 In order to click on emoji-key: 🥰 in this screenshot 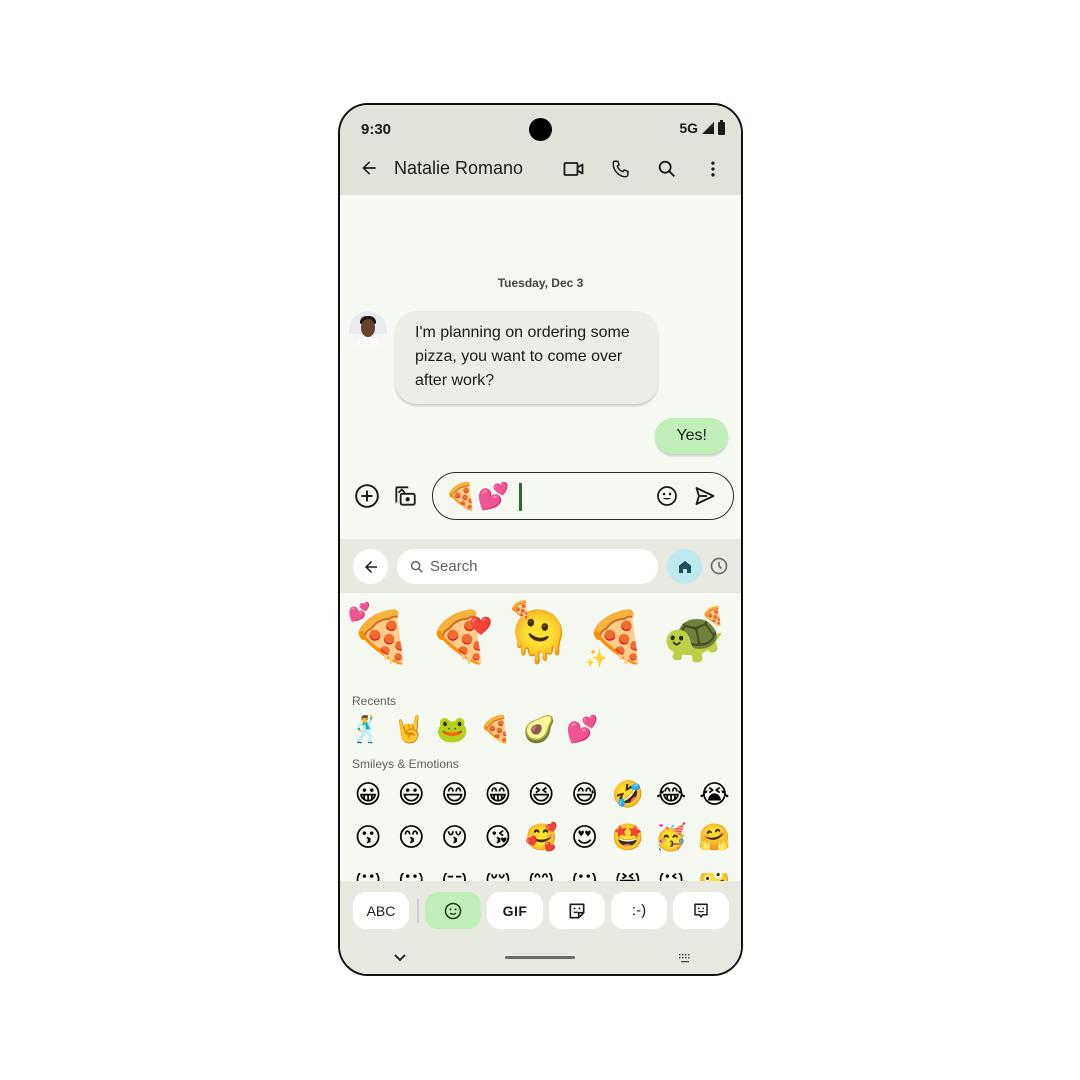, I will do `click(541, 837)`.